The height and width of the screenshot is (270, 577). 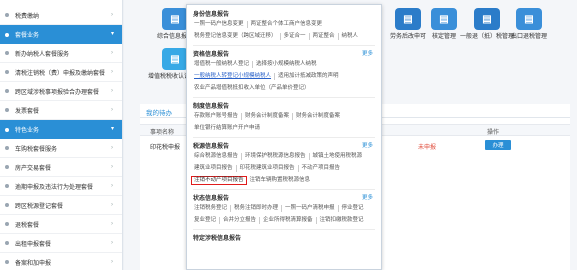 What do you see at coordinates (287, 24) in the screenshot?
I see `menu-link: 两证整合个体工商户信息变更` at bounding box center [287, 24].